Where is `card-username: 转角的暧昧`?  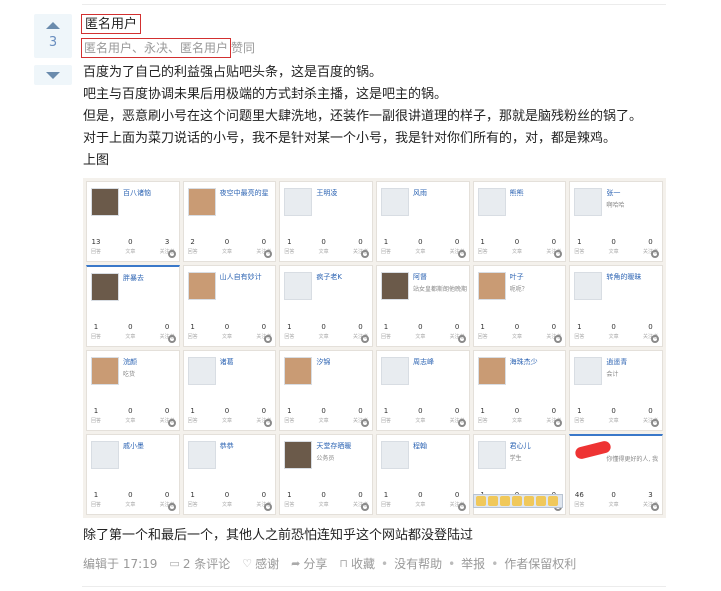
card-username: 转角的暧昧 is located at coordinates (624, 277).